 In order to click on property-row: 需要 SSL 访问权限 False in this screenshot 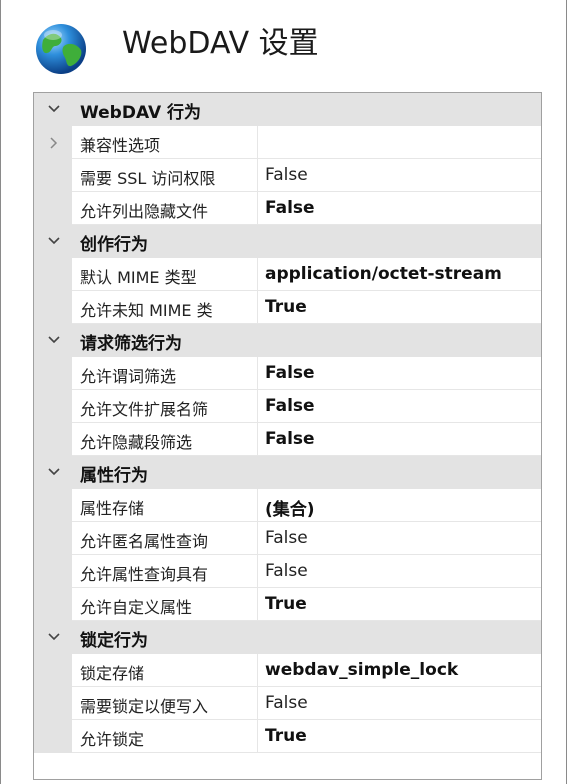, I will do `click(287, 175)`.